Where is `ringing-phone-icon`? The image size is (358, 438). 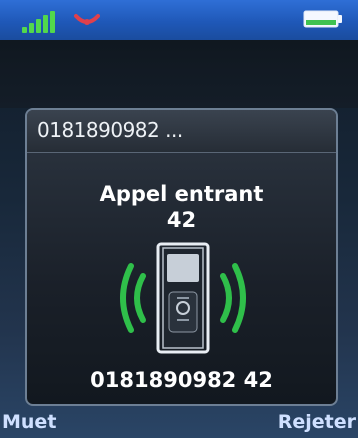 ringing-phone-icon is located at coordinates (183, 298).